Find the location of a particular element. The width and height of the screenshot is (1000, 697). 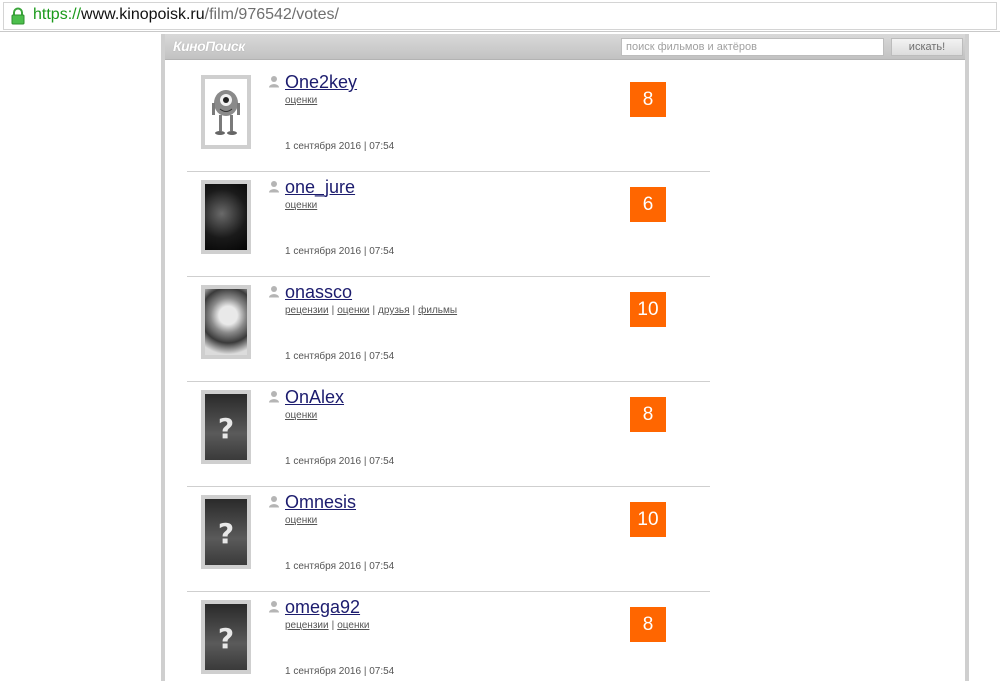

username-link: omega92 is located at coordinates (322, 607).